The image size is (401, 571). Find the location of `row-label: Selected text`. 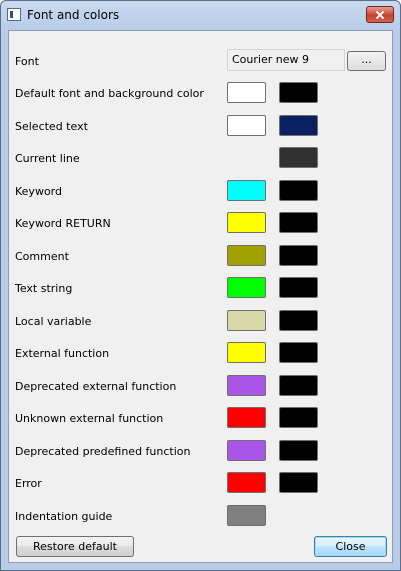

row-label: Selected text is located at coordinates (51, 126).